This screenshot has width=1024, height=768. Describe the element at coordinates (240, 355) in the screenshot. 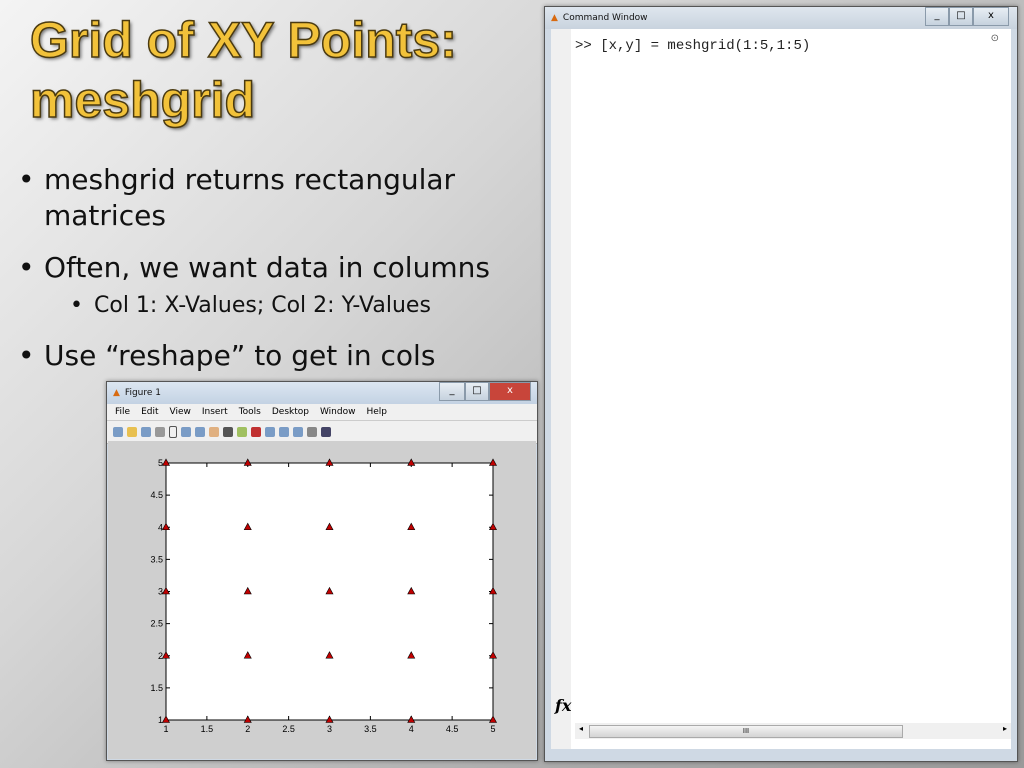

I see `bullet-text: Use “reshape” to get in cols` at that location.